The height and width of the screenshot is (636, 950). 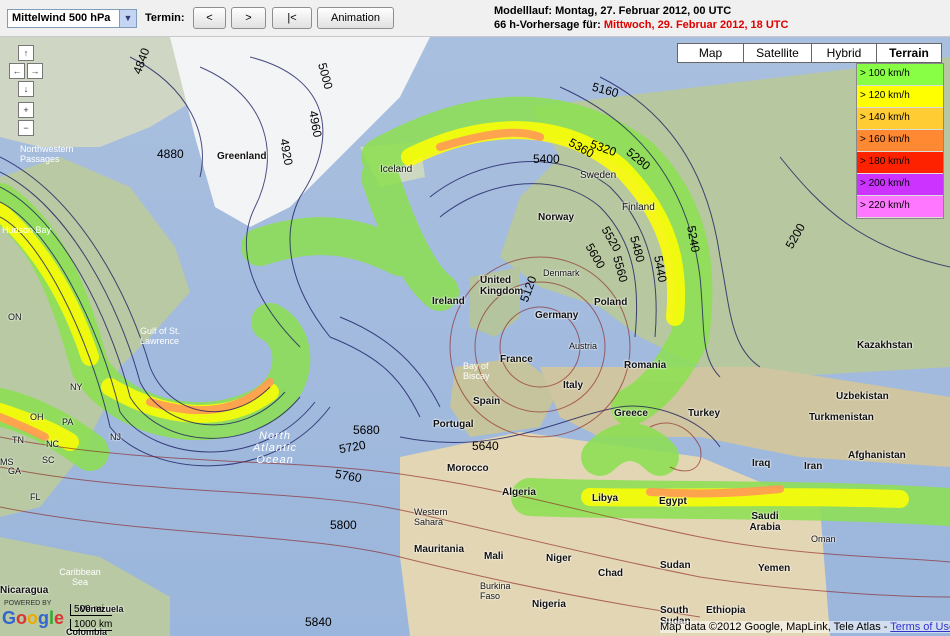 I want to click on google-logo: Google, so click(x=33, y=618).